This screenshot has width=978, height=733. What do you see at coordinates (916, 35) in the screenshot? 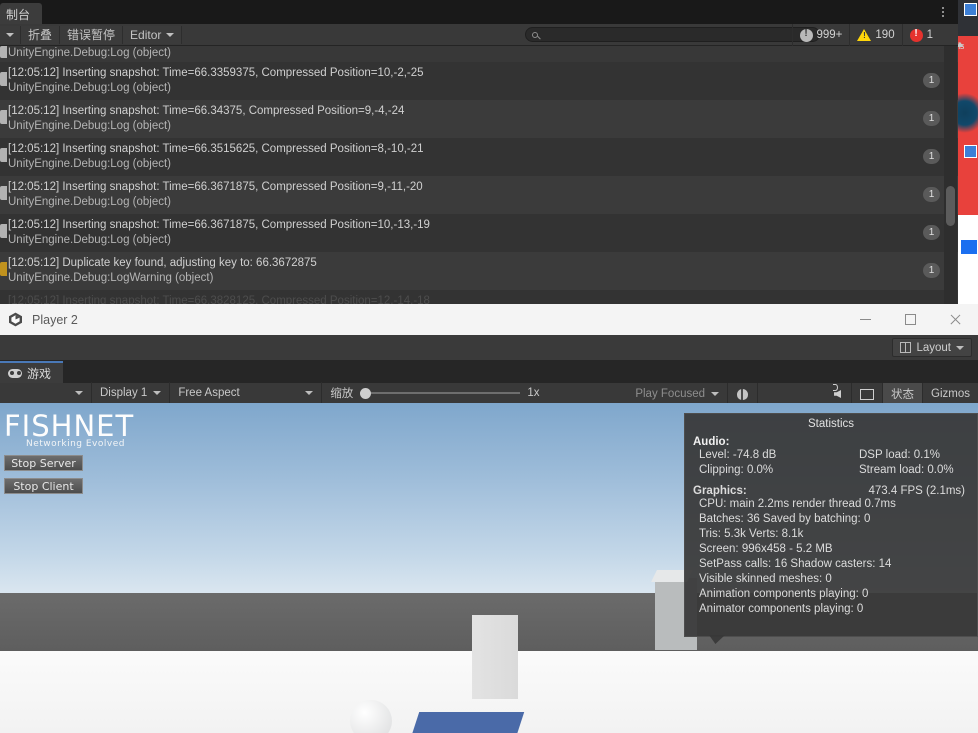
I see `error-icon` at bounding box center [916, 35].